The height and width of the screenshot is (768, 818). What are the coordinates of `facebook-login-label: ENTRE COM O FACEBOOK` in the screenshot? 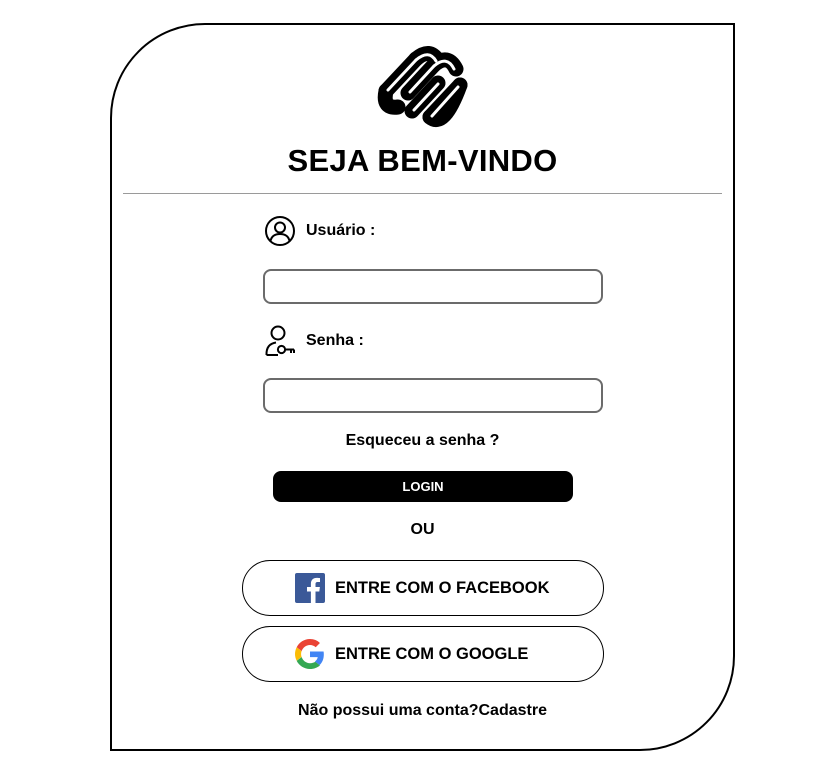 It's located at (442, 587).